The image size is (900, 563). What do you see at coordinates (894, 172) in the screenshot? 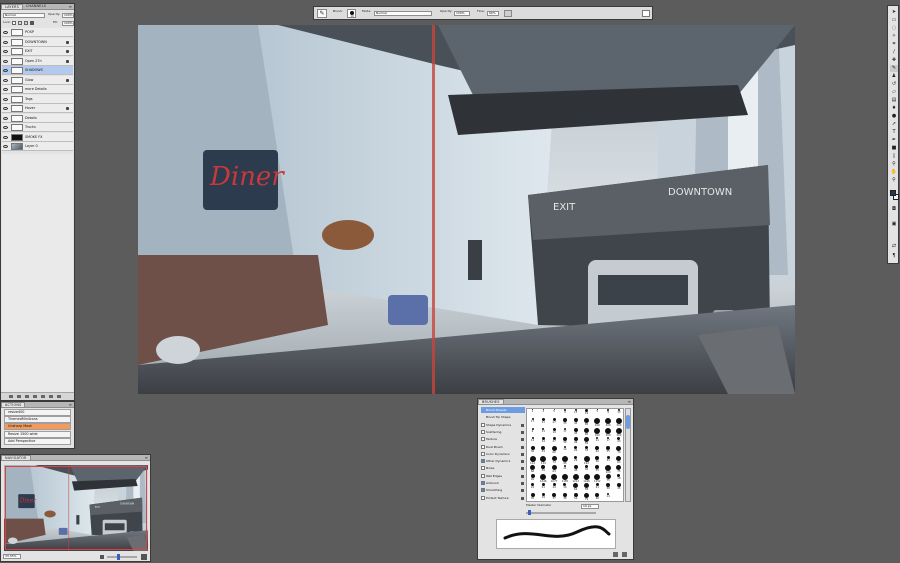
I see `hand-tool-icon: ✋` at bounding box center [894, 172].